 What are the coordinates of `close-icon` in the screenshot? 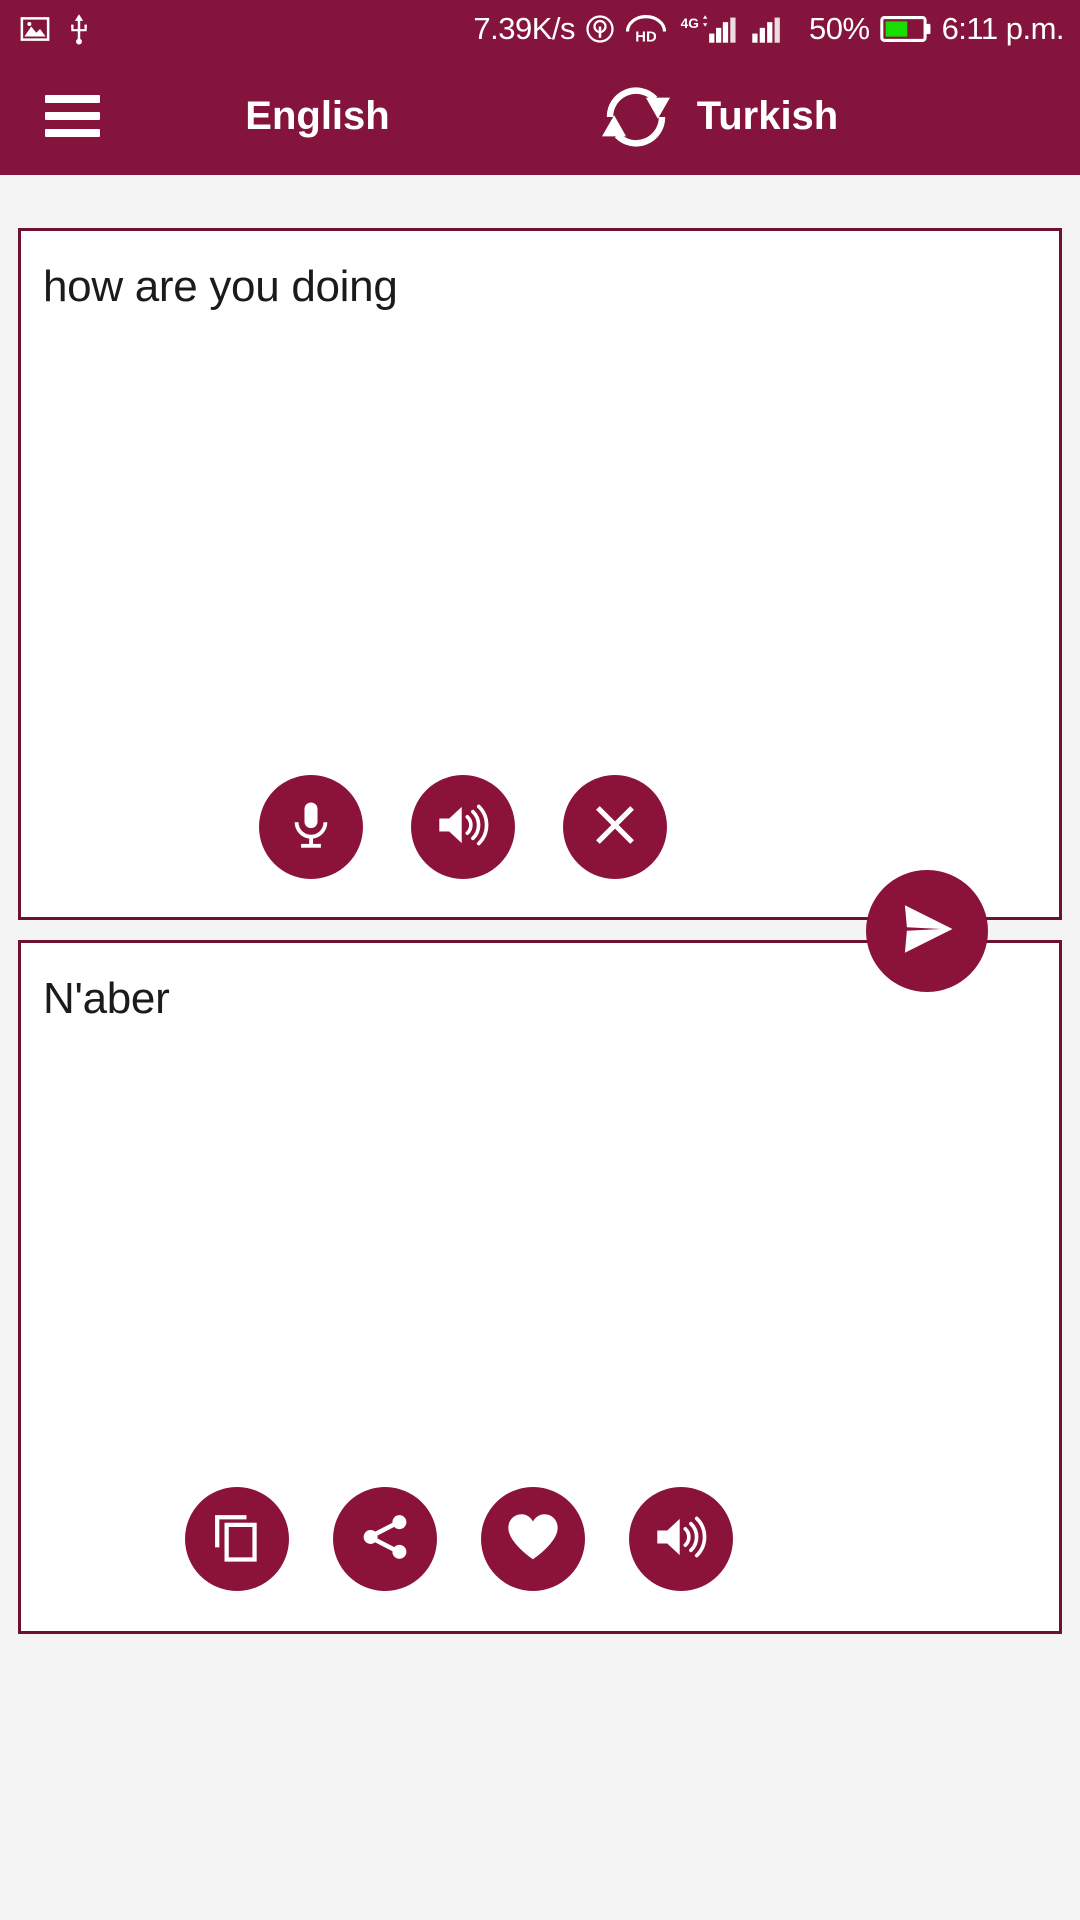 It's located at (615, 827).